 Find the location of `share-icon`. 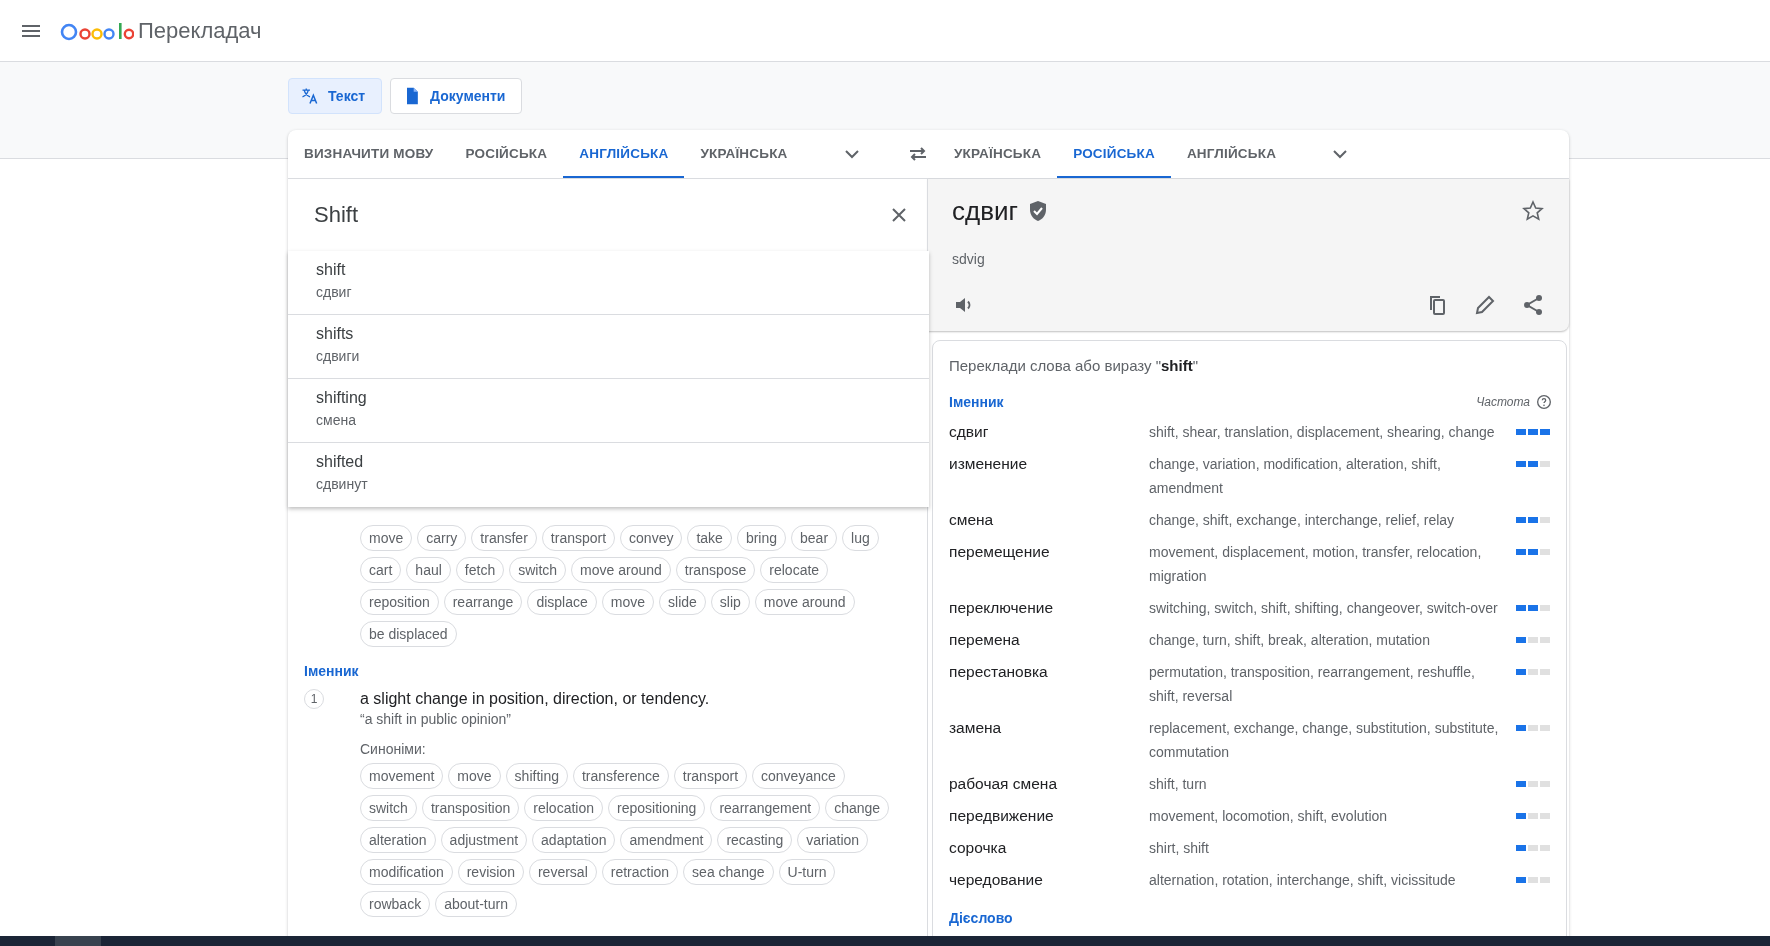

share-icon is located at coordinates (1533, 305).